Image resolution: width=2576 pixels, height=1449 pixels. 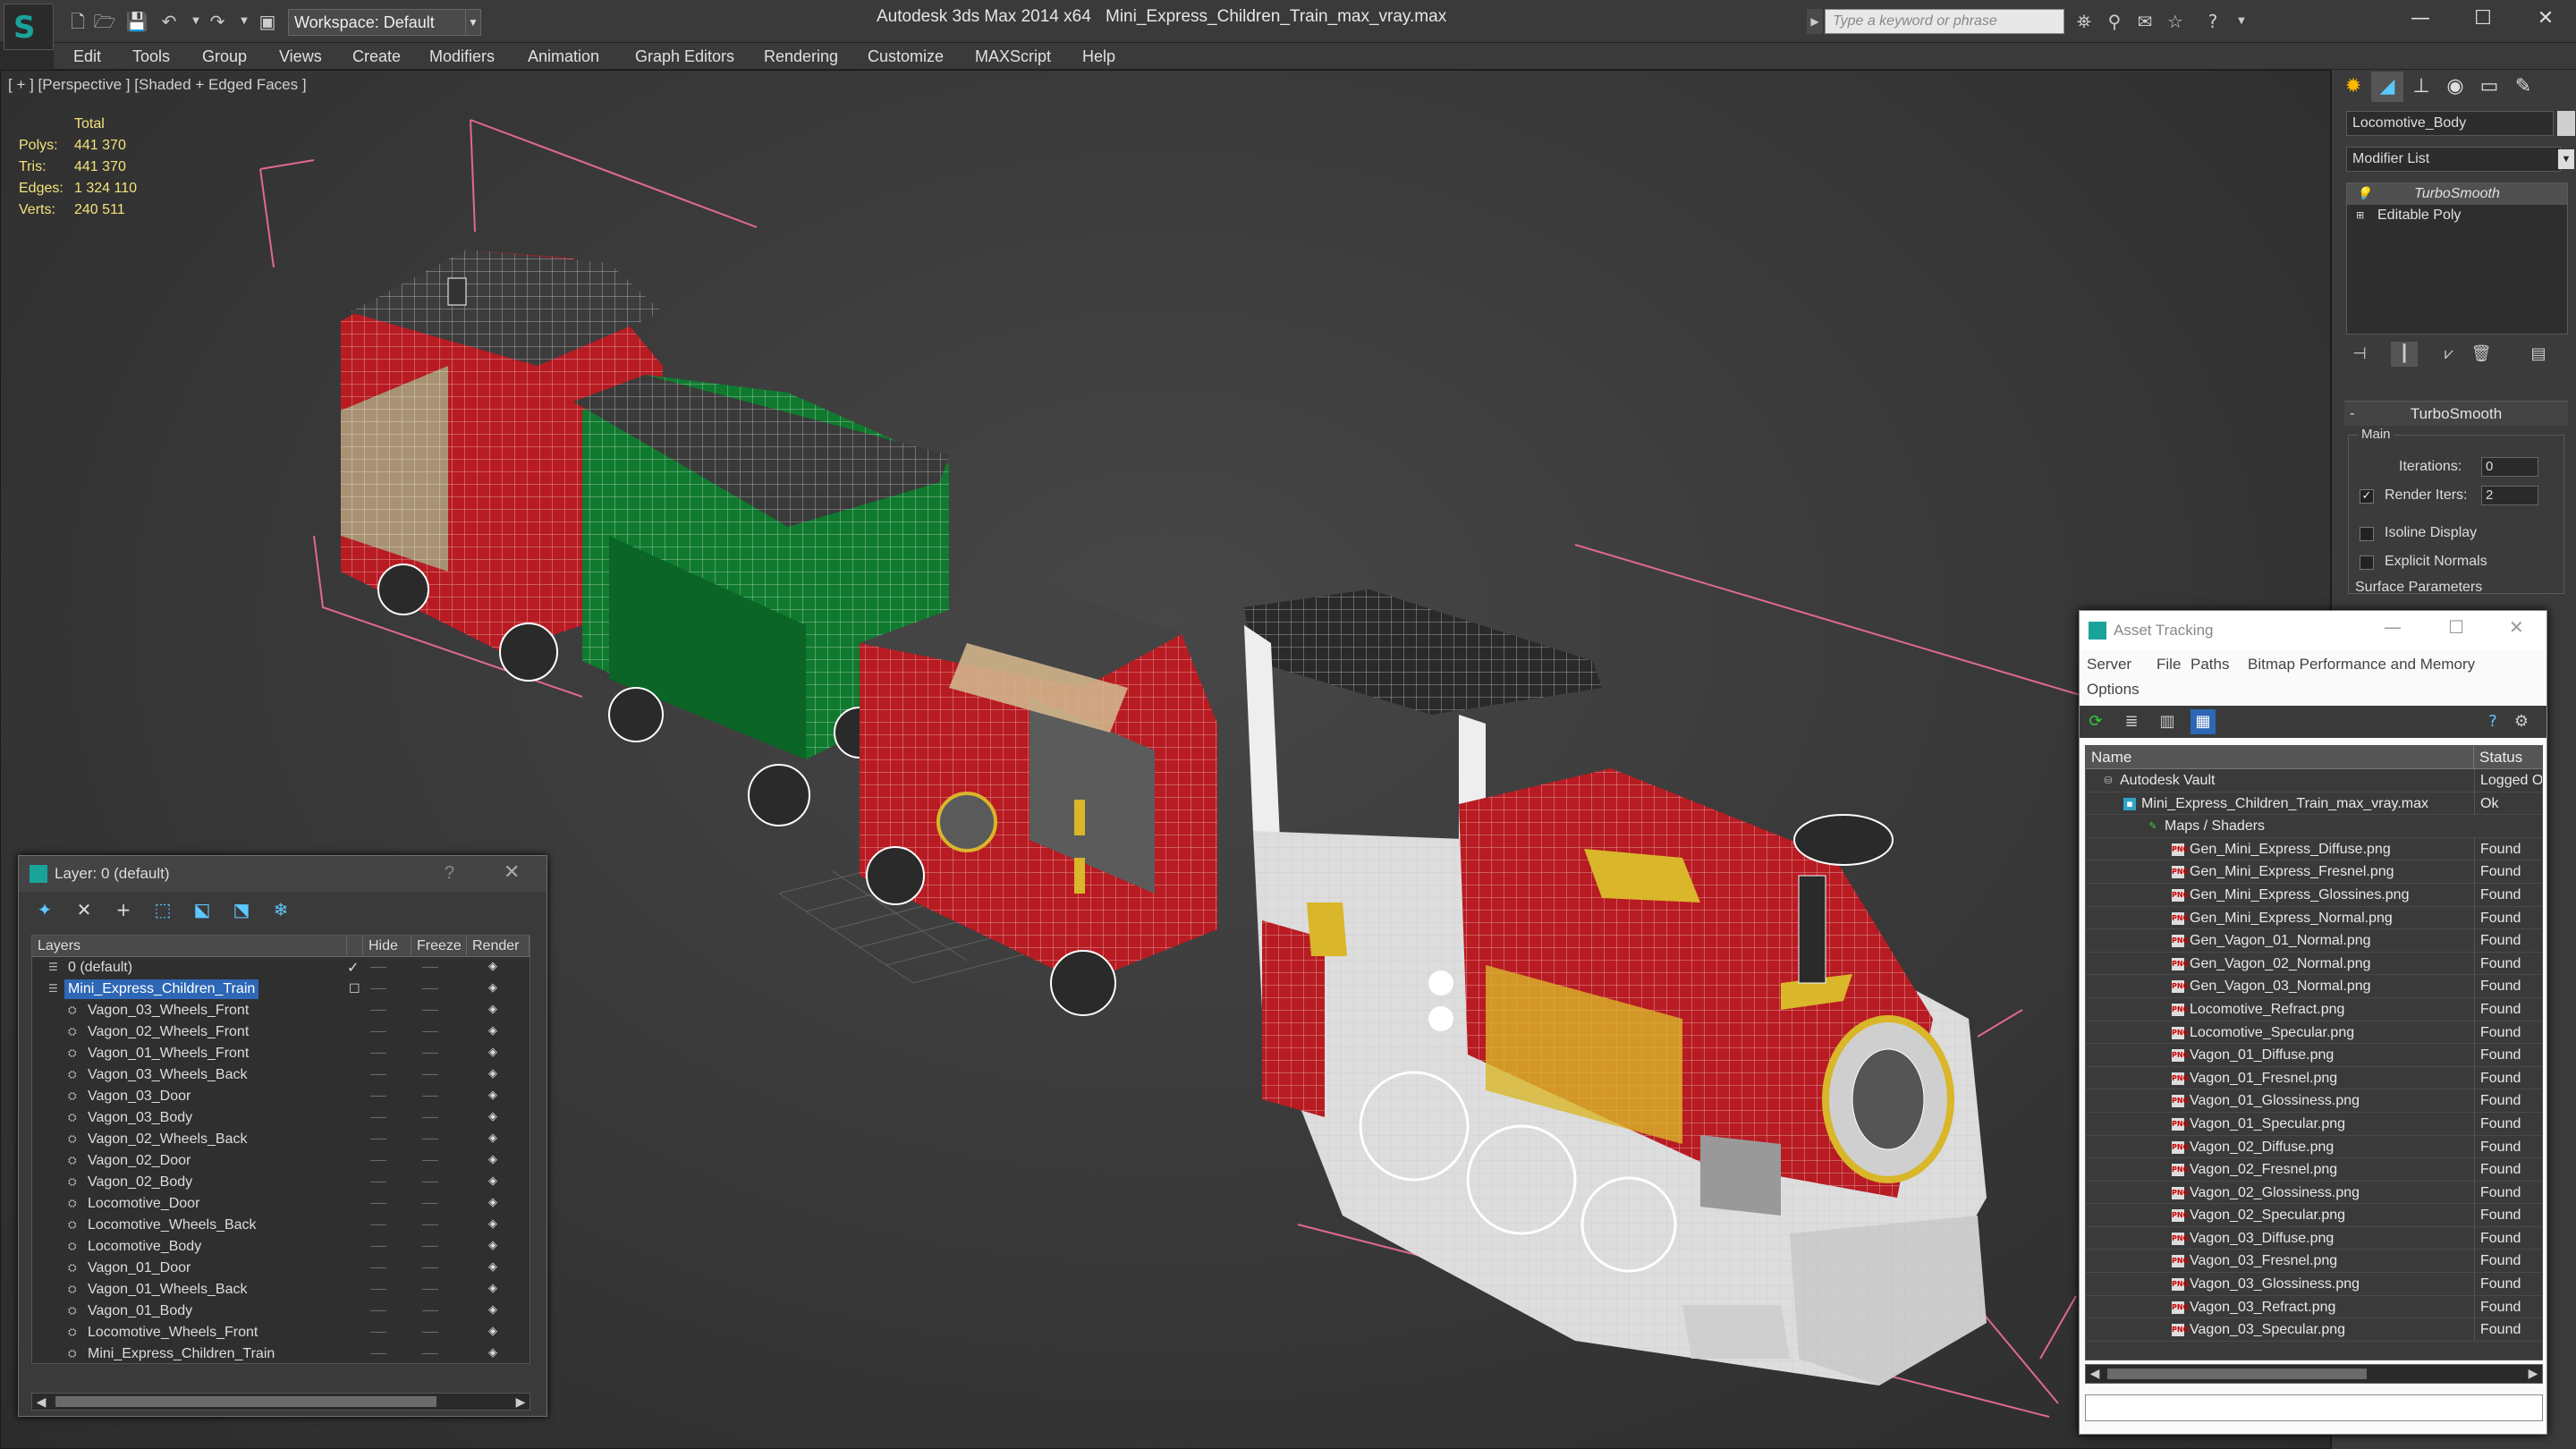 What do you see at coordinates (2314, 964) in the screenshot?
I see `asset-row: PNG Gen_Vagon_02_Normal.png Found` at bounding box center [2314, 964].